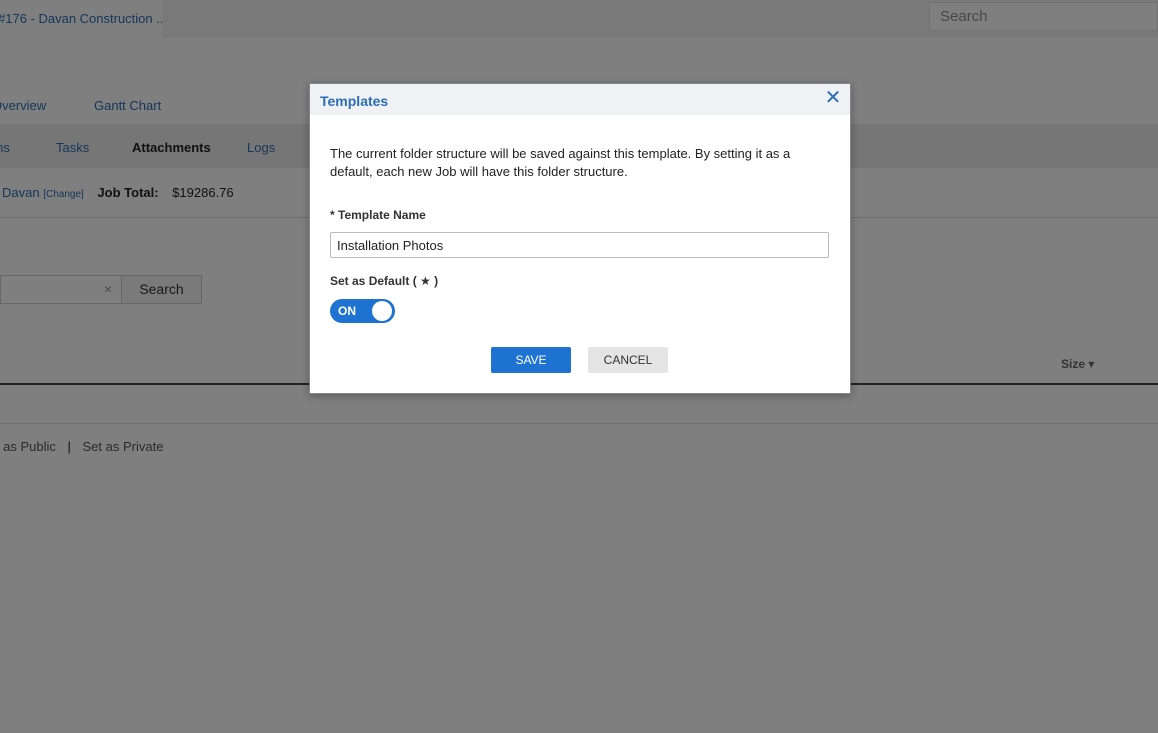 The height and width of the screenshot is (733, 1158). I want to click on toggle-state-label: ON, so click(347, 311).